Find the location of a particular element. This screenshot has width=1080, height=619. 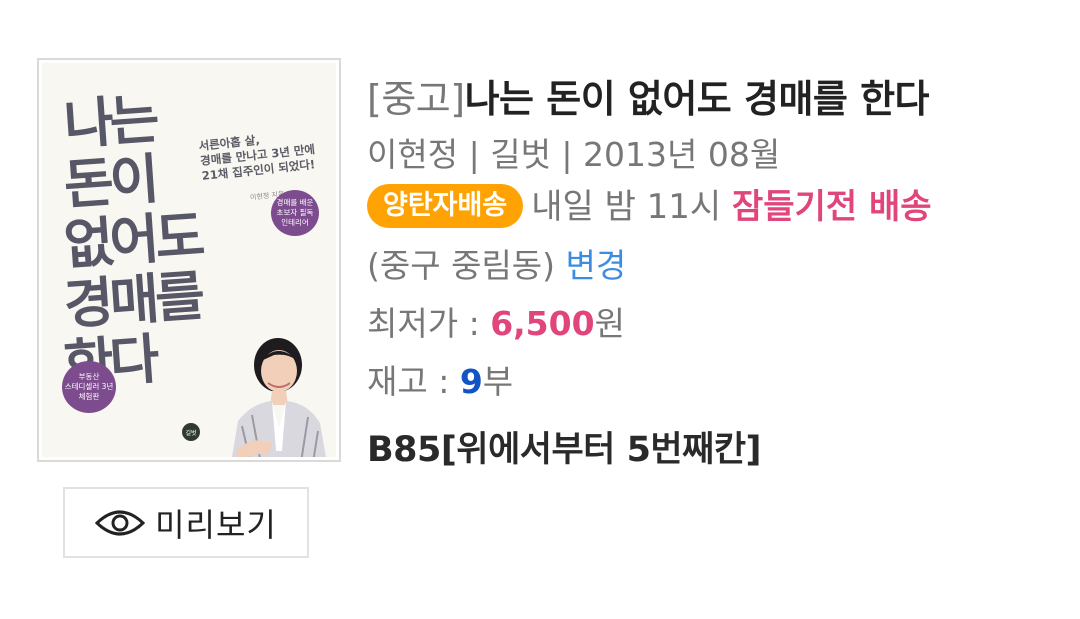

publisher-logo: 길벗 is located at coordinates (191, 432).